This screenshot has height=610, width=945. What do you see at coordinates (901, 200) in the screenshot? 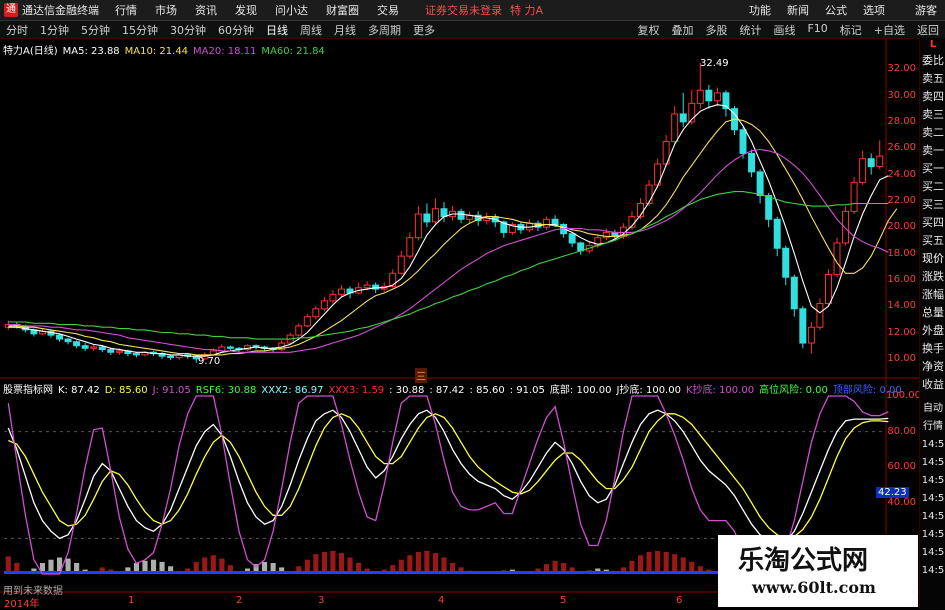
I see `price-tick-label: 22.00` at bounding box center [901, 200].